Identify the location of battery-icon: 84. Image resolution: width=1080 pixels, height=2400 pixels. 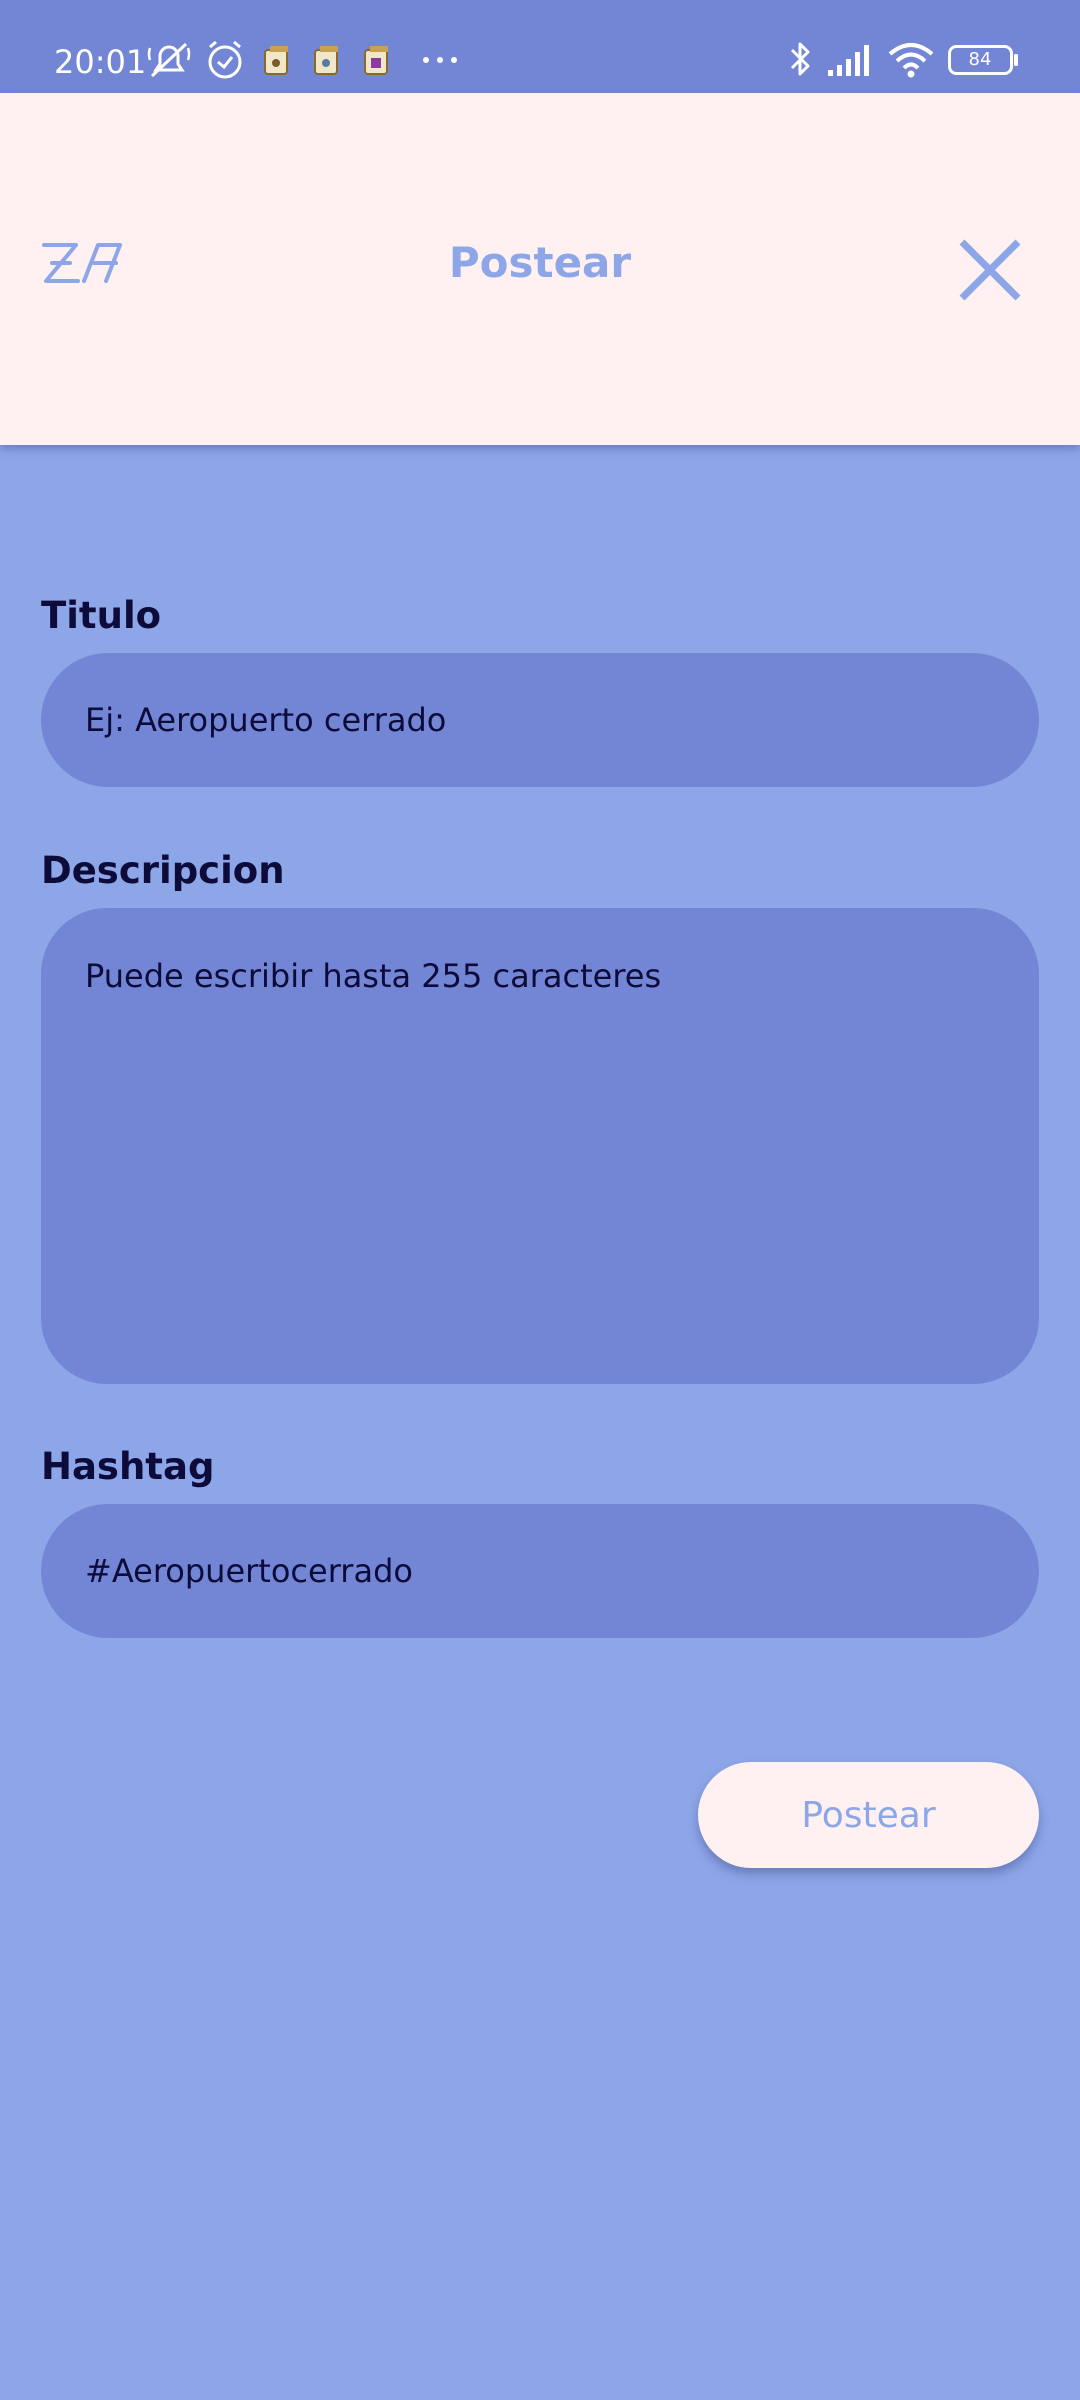
(983, 60).